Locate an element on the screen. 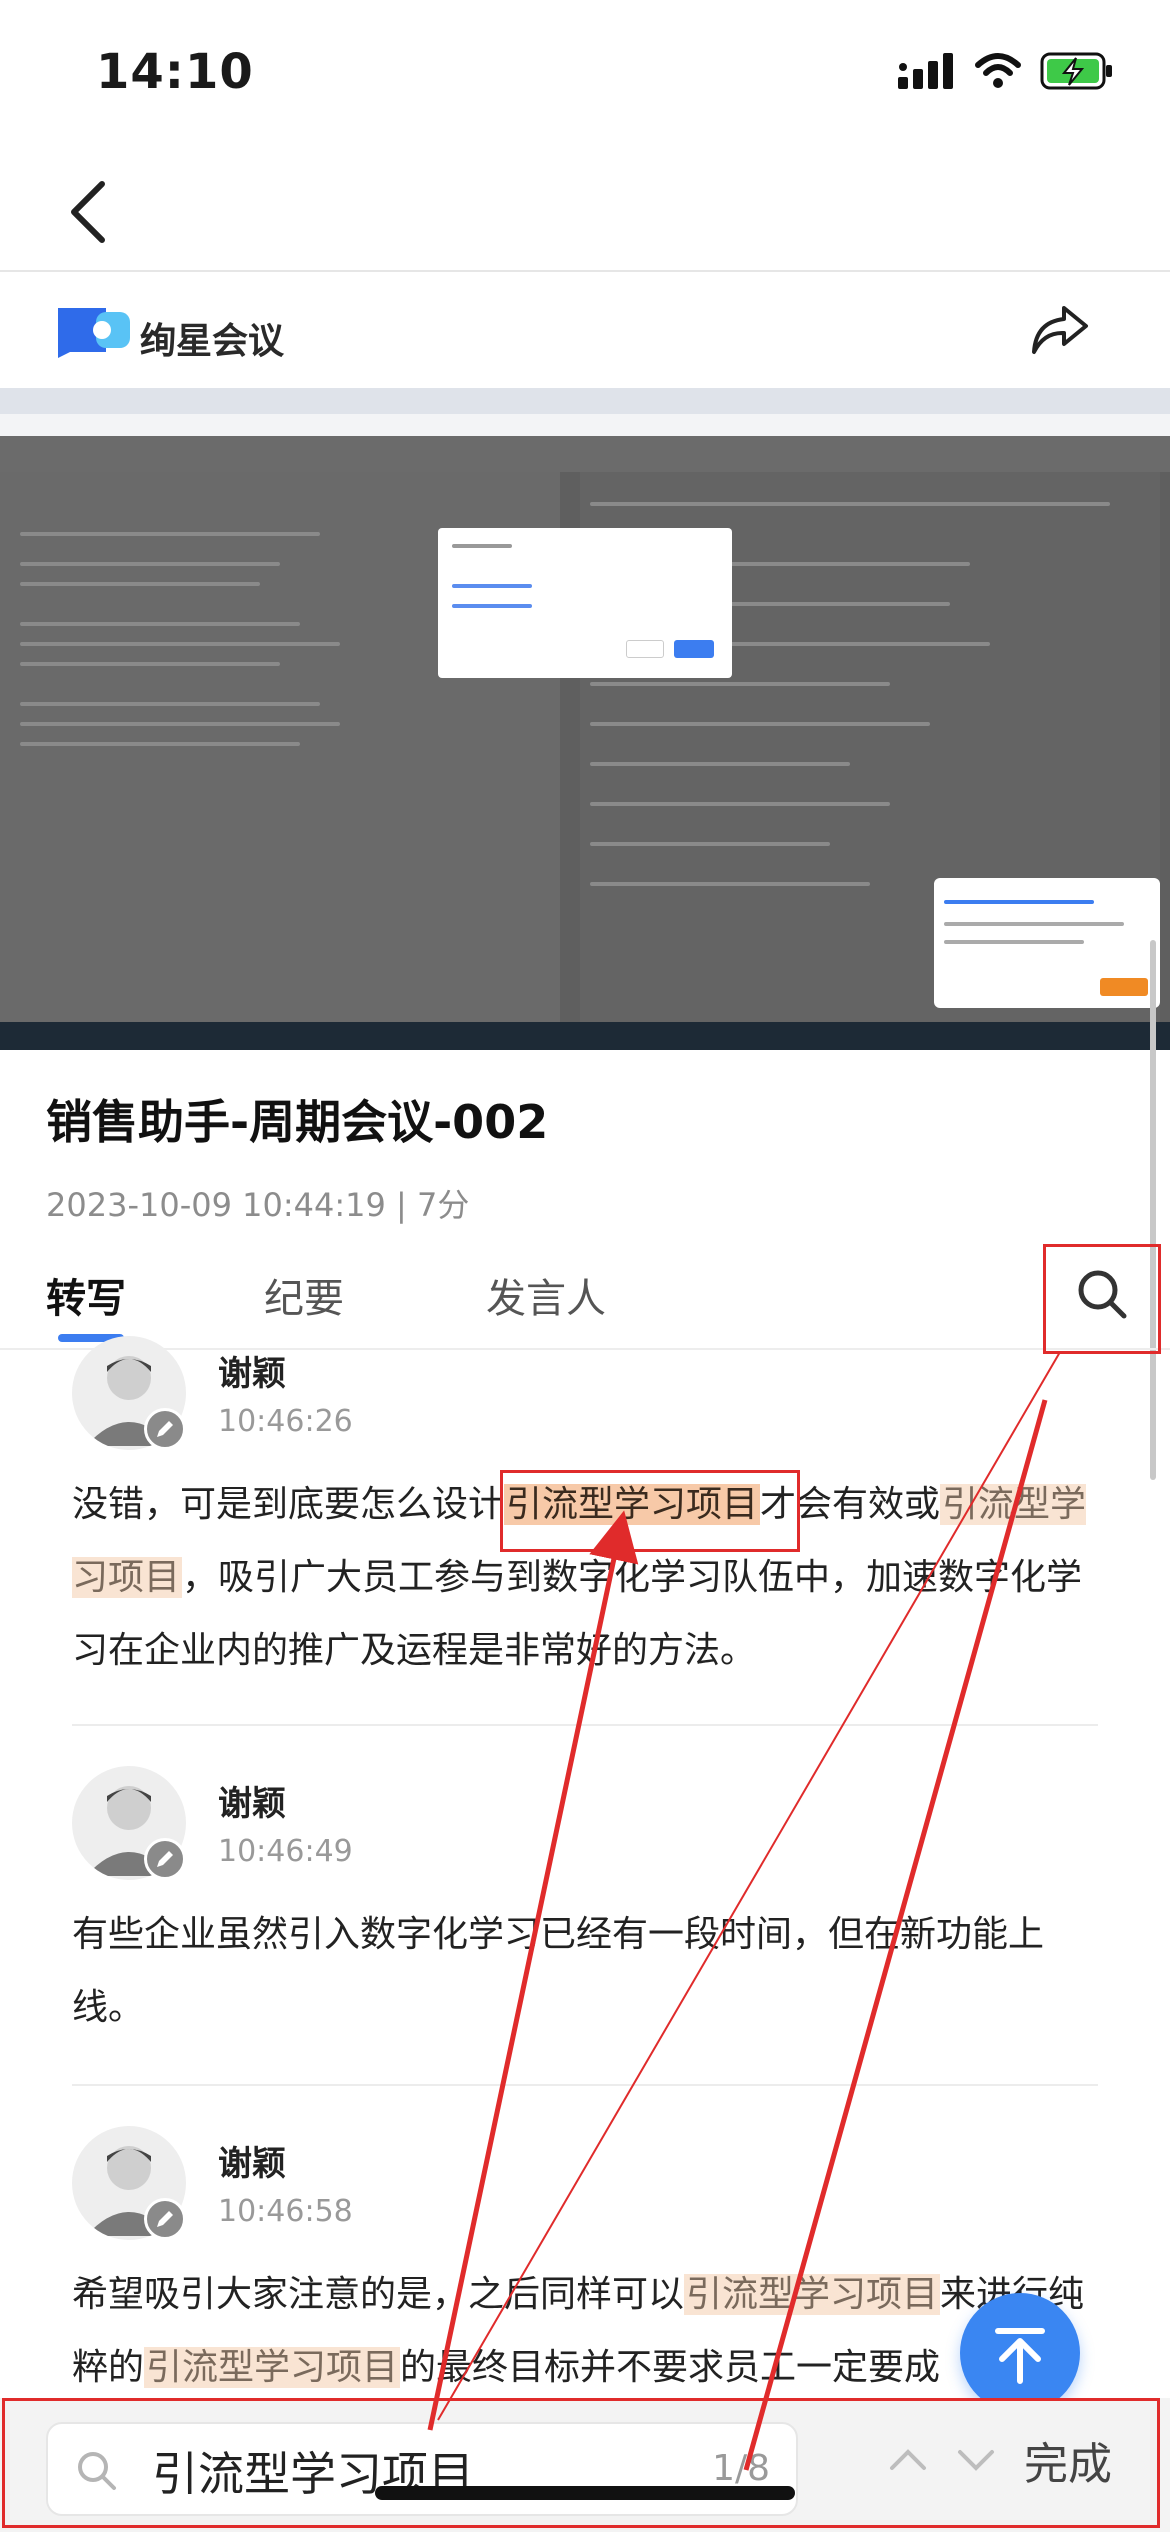 The height and width of the screenshot is (2532, 1170). tab-speakers: 发言人 is located at coordinates (546, 1295).